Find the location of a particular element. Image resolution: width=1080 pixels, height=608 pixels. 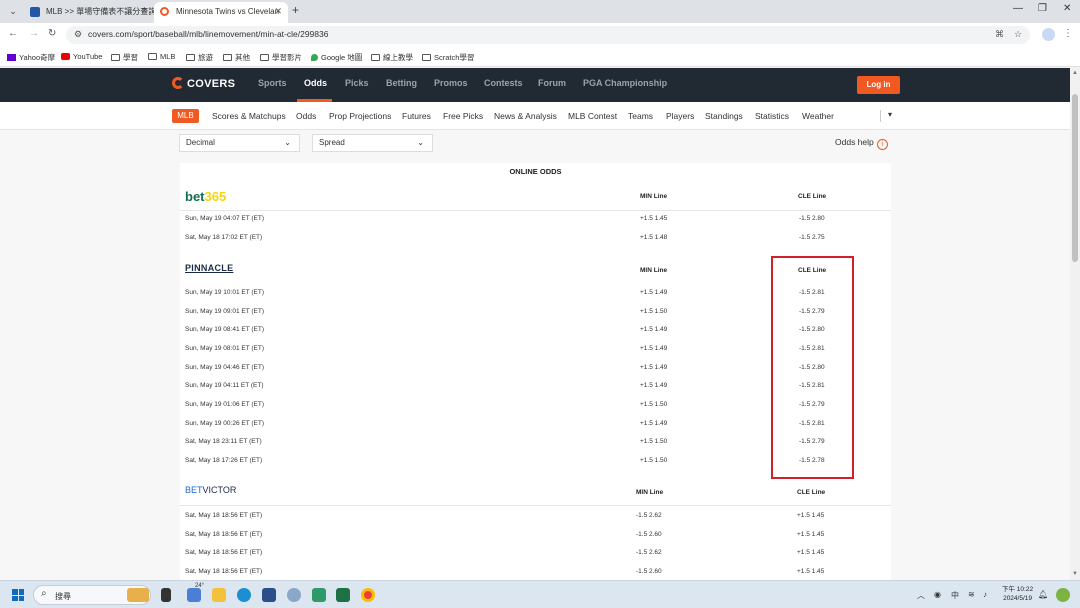

nav-betting: Betting is located at coordinates (401, 83).